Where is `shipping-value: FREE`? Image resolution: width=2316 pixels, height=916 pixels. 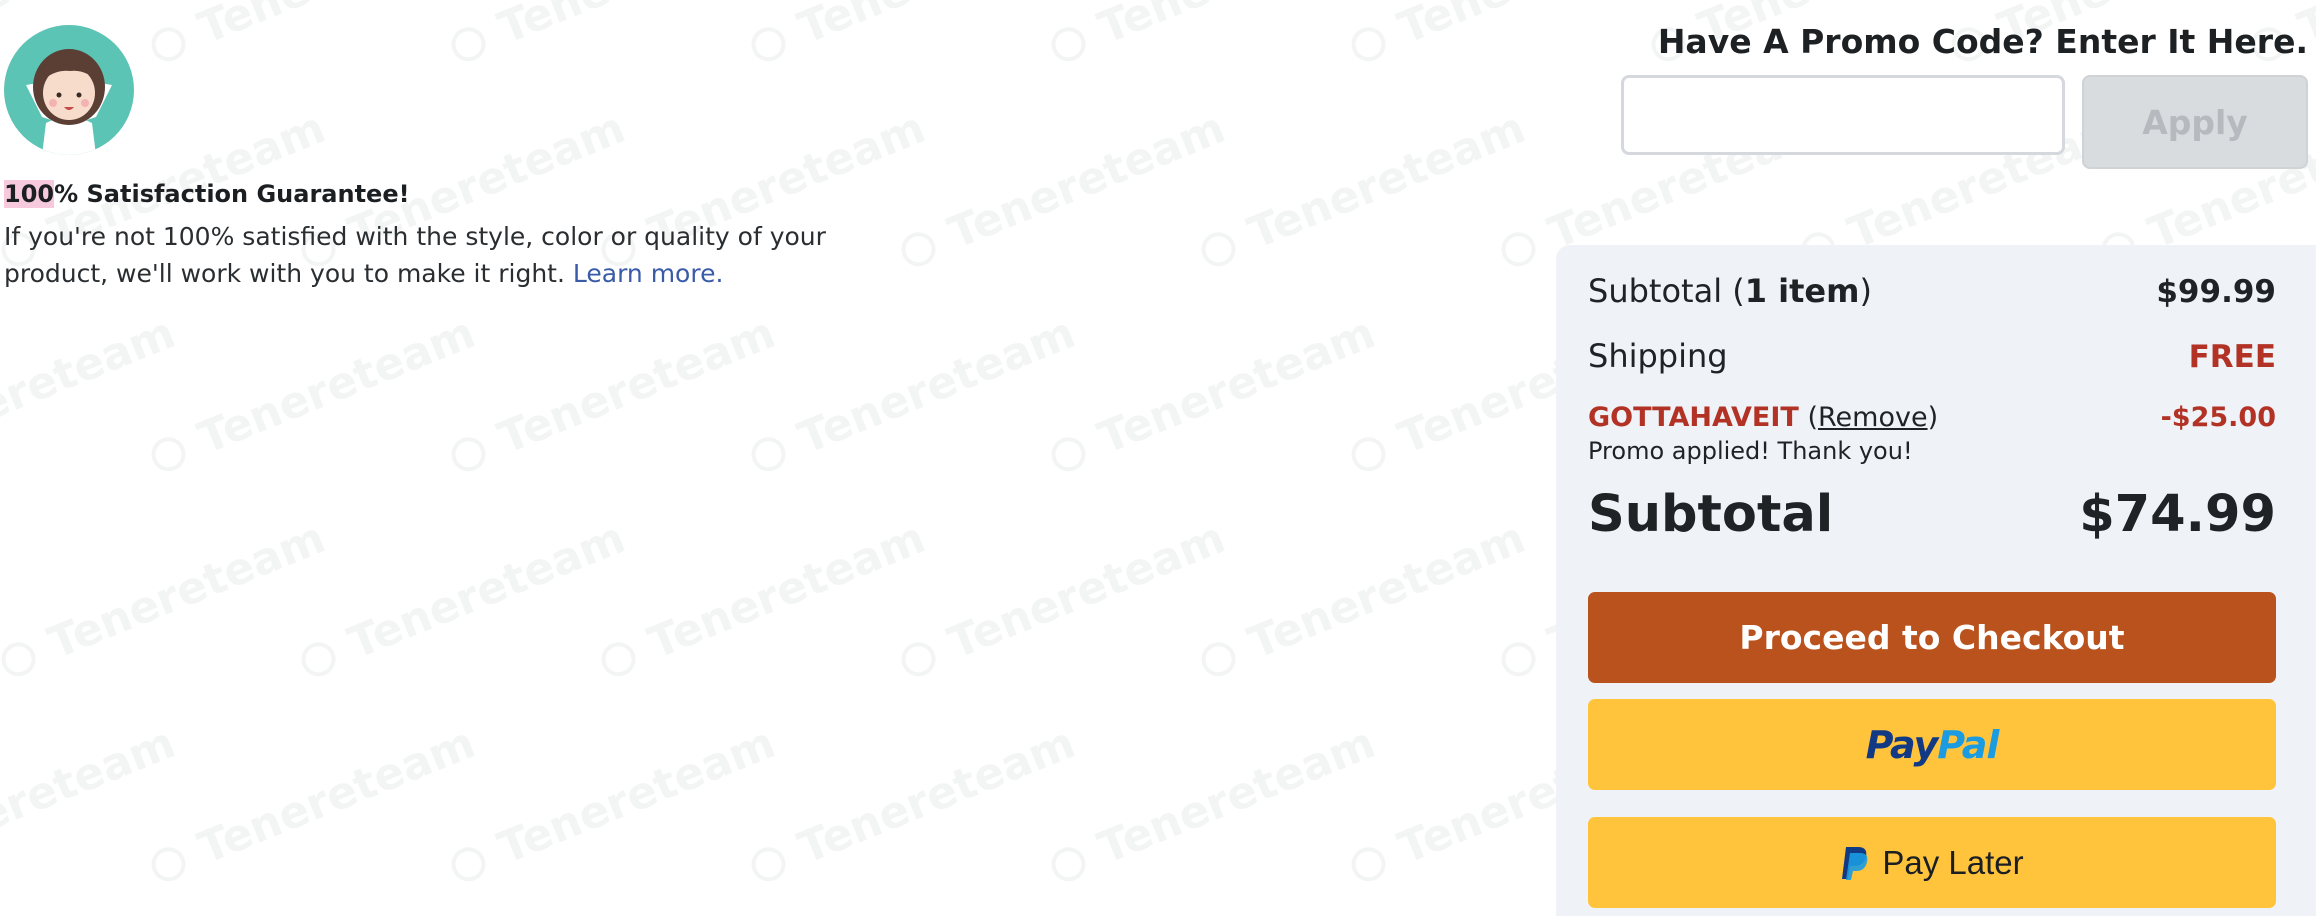
shipping-value: FREE is located at coordinates (2232, 357).